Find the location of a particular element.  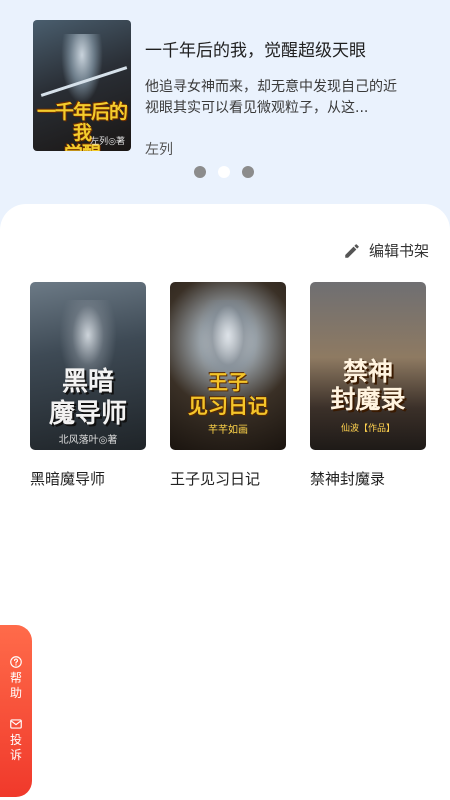

edit-shelf-label: 编辑书架 is located at coordinates (398, 251).